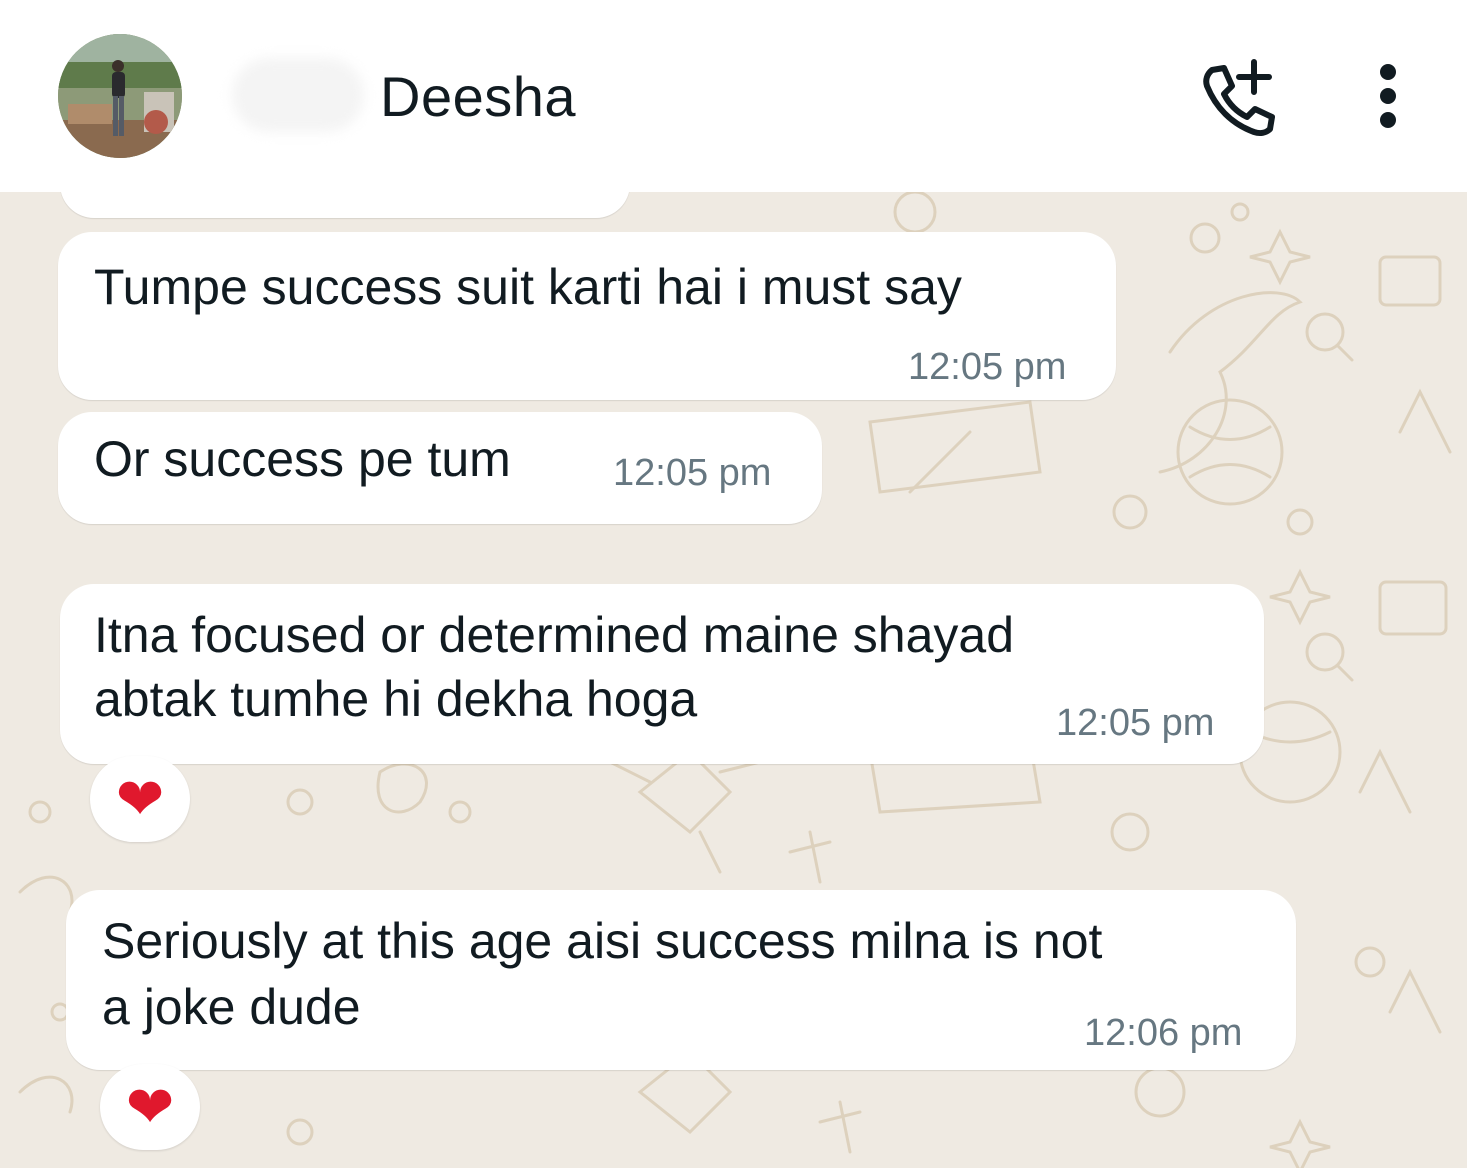  What do you see at coordinates (1238, 98) in the screenshot?
I see `add-call-icon` at bounding box center [1238, 98].